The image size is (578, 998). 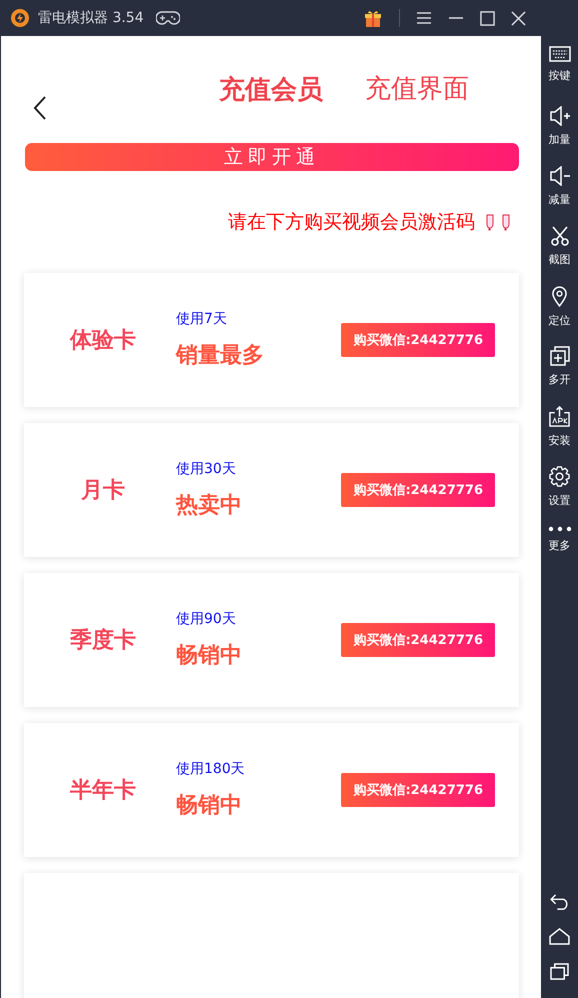 What do you see at coordinates (559, 259) in the screenshot?
I see `sidebar-label: 截图` at bounding box center [559, 259].